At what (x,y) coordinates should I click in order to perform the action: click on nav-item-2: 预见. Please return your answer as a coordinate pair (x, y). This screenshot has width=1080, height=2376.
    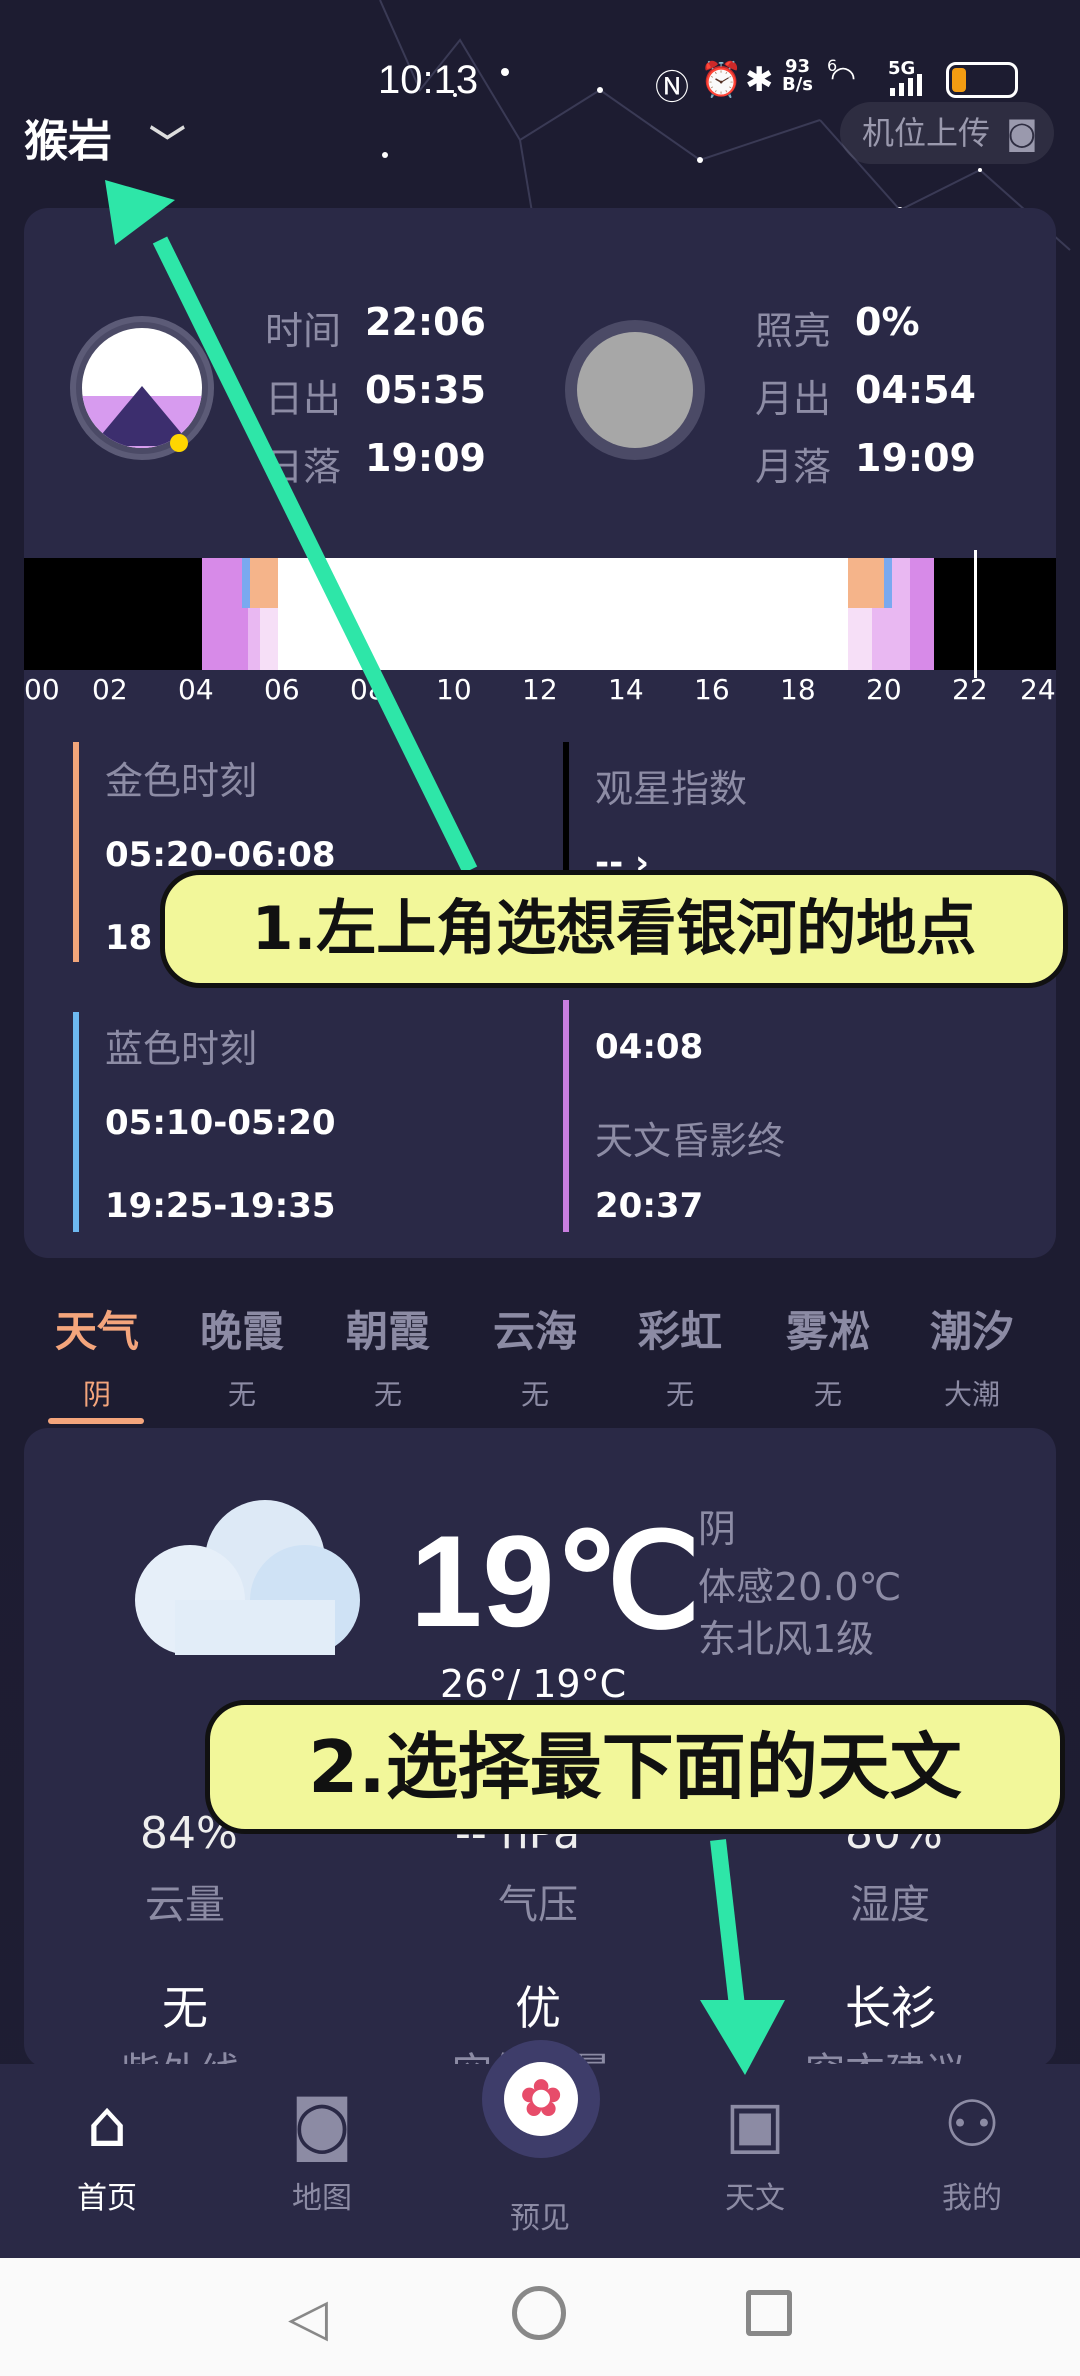
    Looking at the image, I should click on (540, 2171).